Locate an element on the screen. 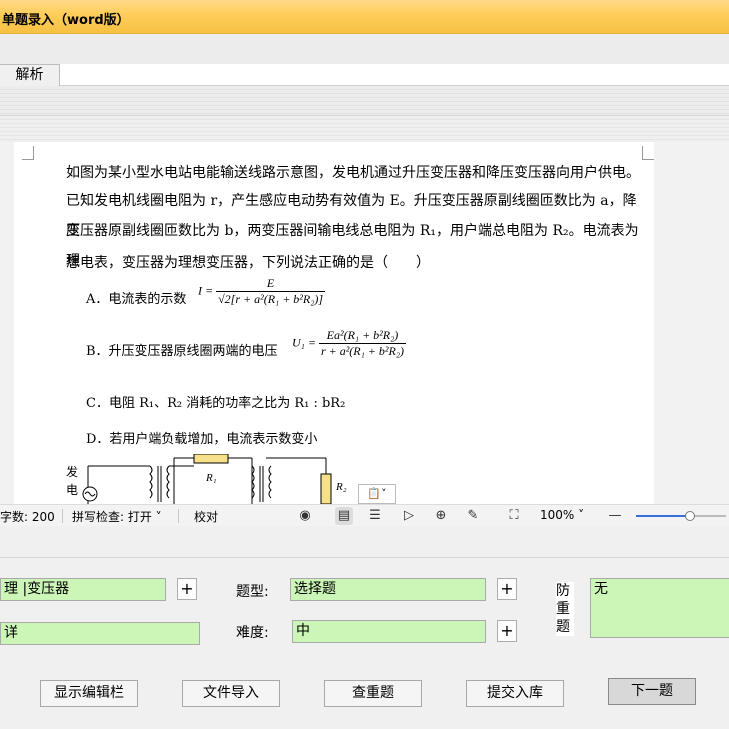 This screenshot has height=729, width=729. web-view-icon: ⊕ is located at coordinates (441, 516).